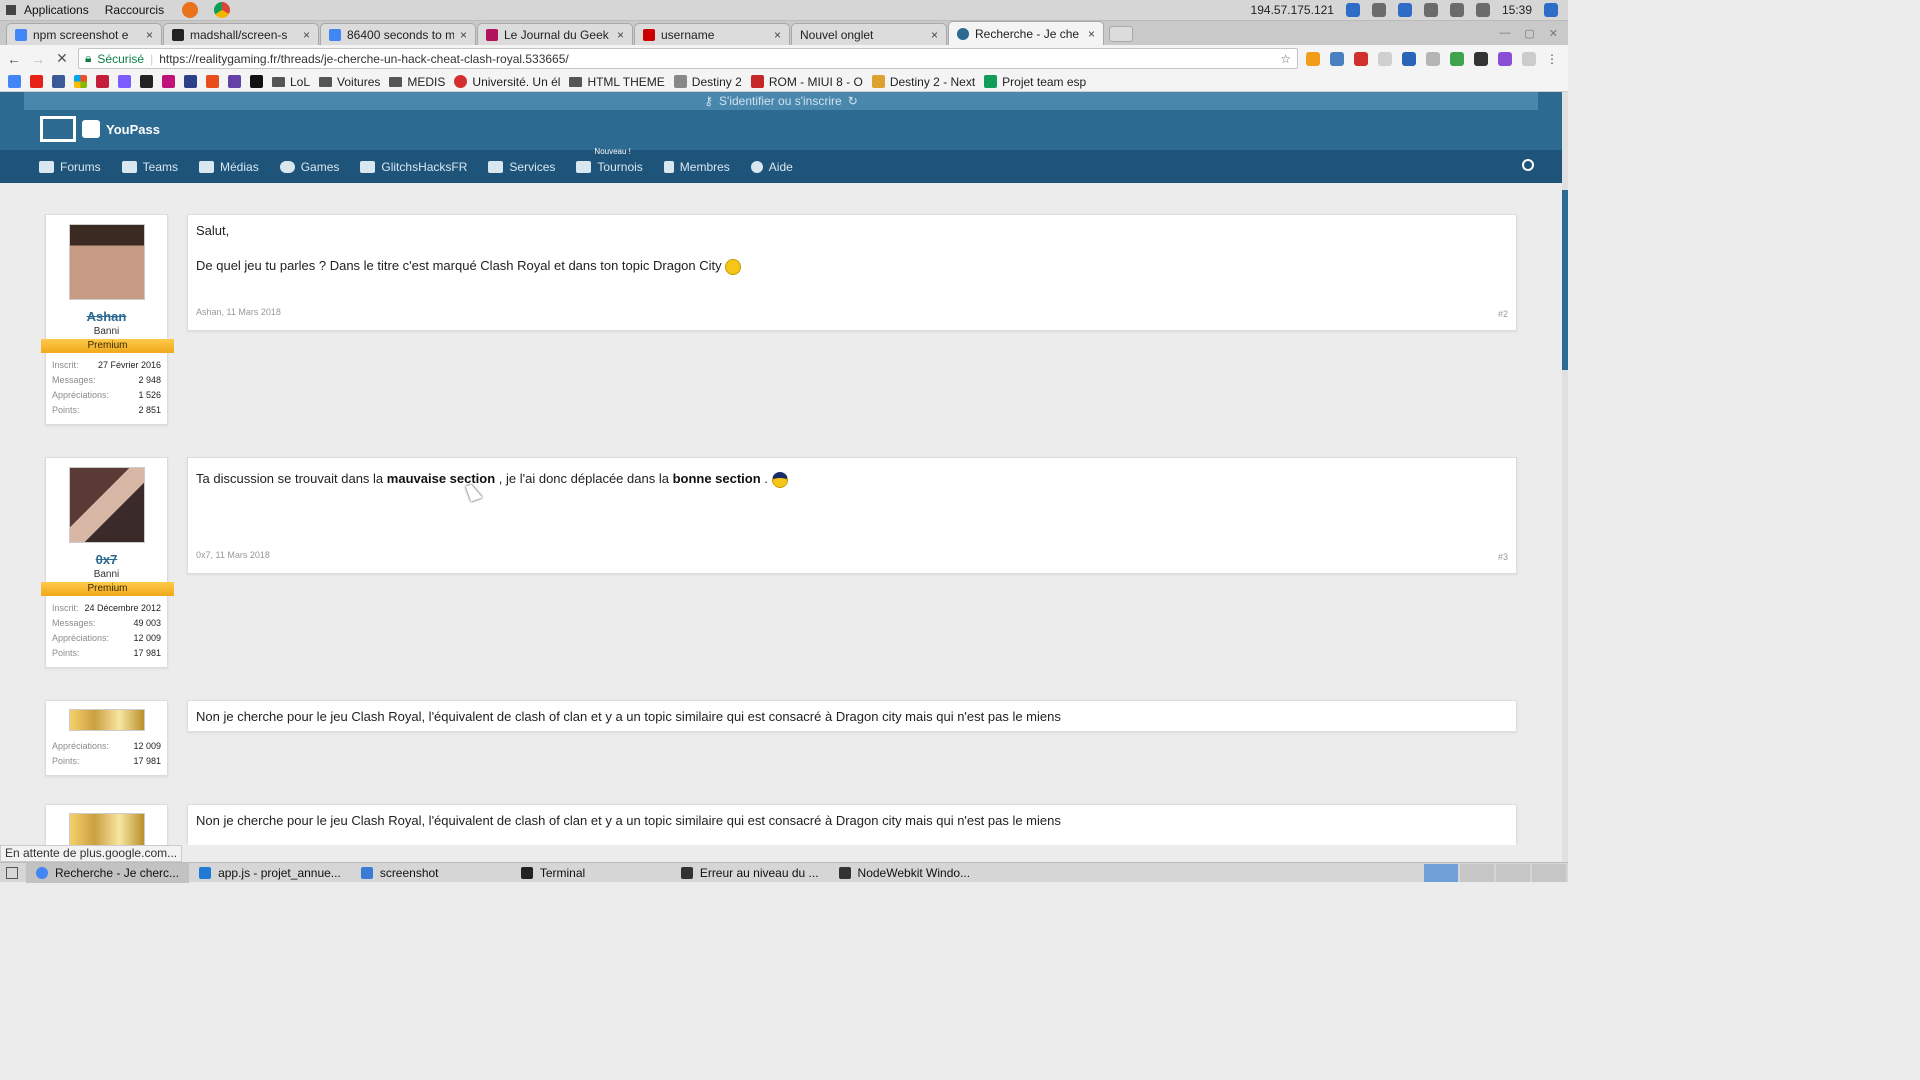 This screenshot has height=1080, width=1920. What do you see at coordinates (696, 167) in the screenshot?
I see `nav-membres: Membres` at bounding box center [696, 167].